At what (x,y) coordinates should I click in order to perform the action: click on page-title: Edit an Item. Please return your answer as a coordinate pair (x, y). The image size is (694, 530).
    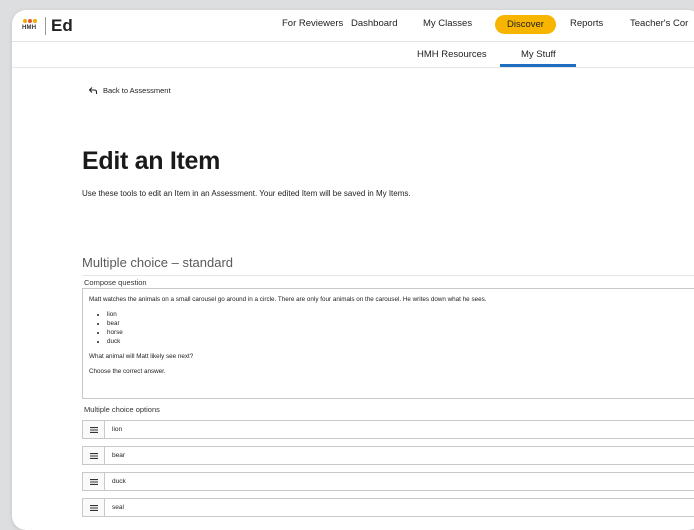
    Looking at the image, I should click on (151, 161).